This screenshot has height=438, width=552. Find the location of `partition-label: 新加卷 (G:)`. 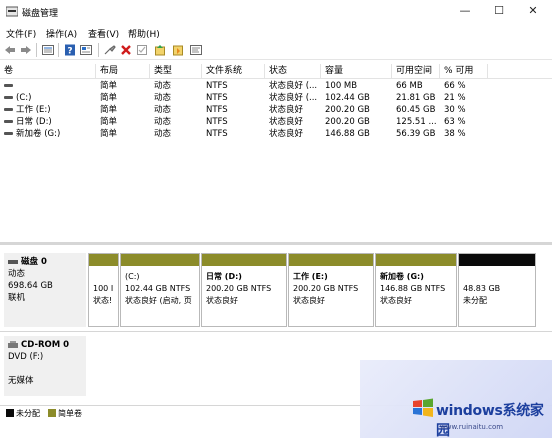

partition-label: 新加卷 (G:) is located at coordinates (402, 276).